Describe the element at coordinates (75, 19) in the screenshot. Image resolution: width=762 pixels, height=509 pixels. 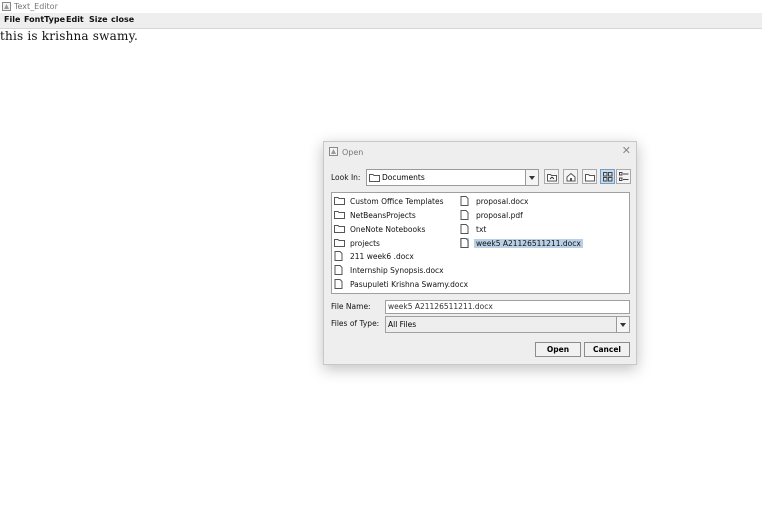
I see `menu-edit: Edit` at that location.